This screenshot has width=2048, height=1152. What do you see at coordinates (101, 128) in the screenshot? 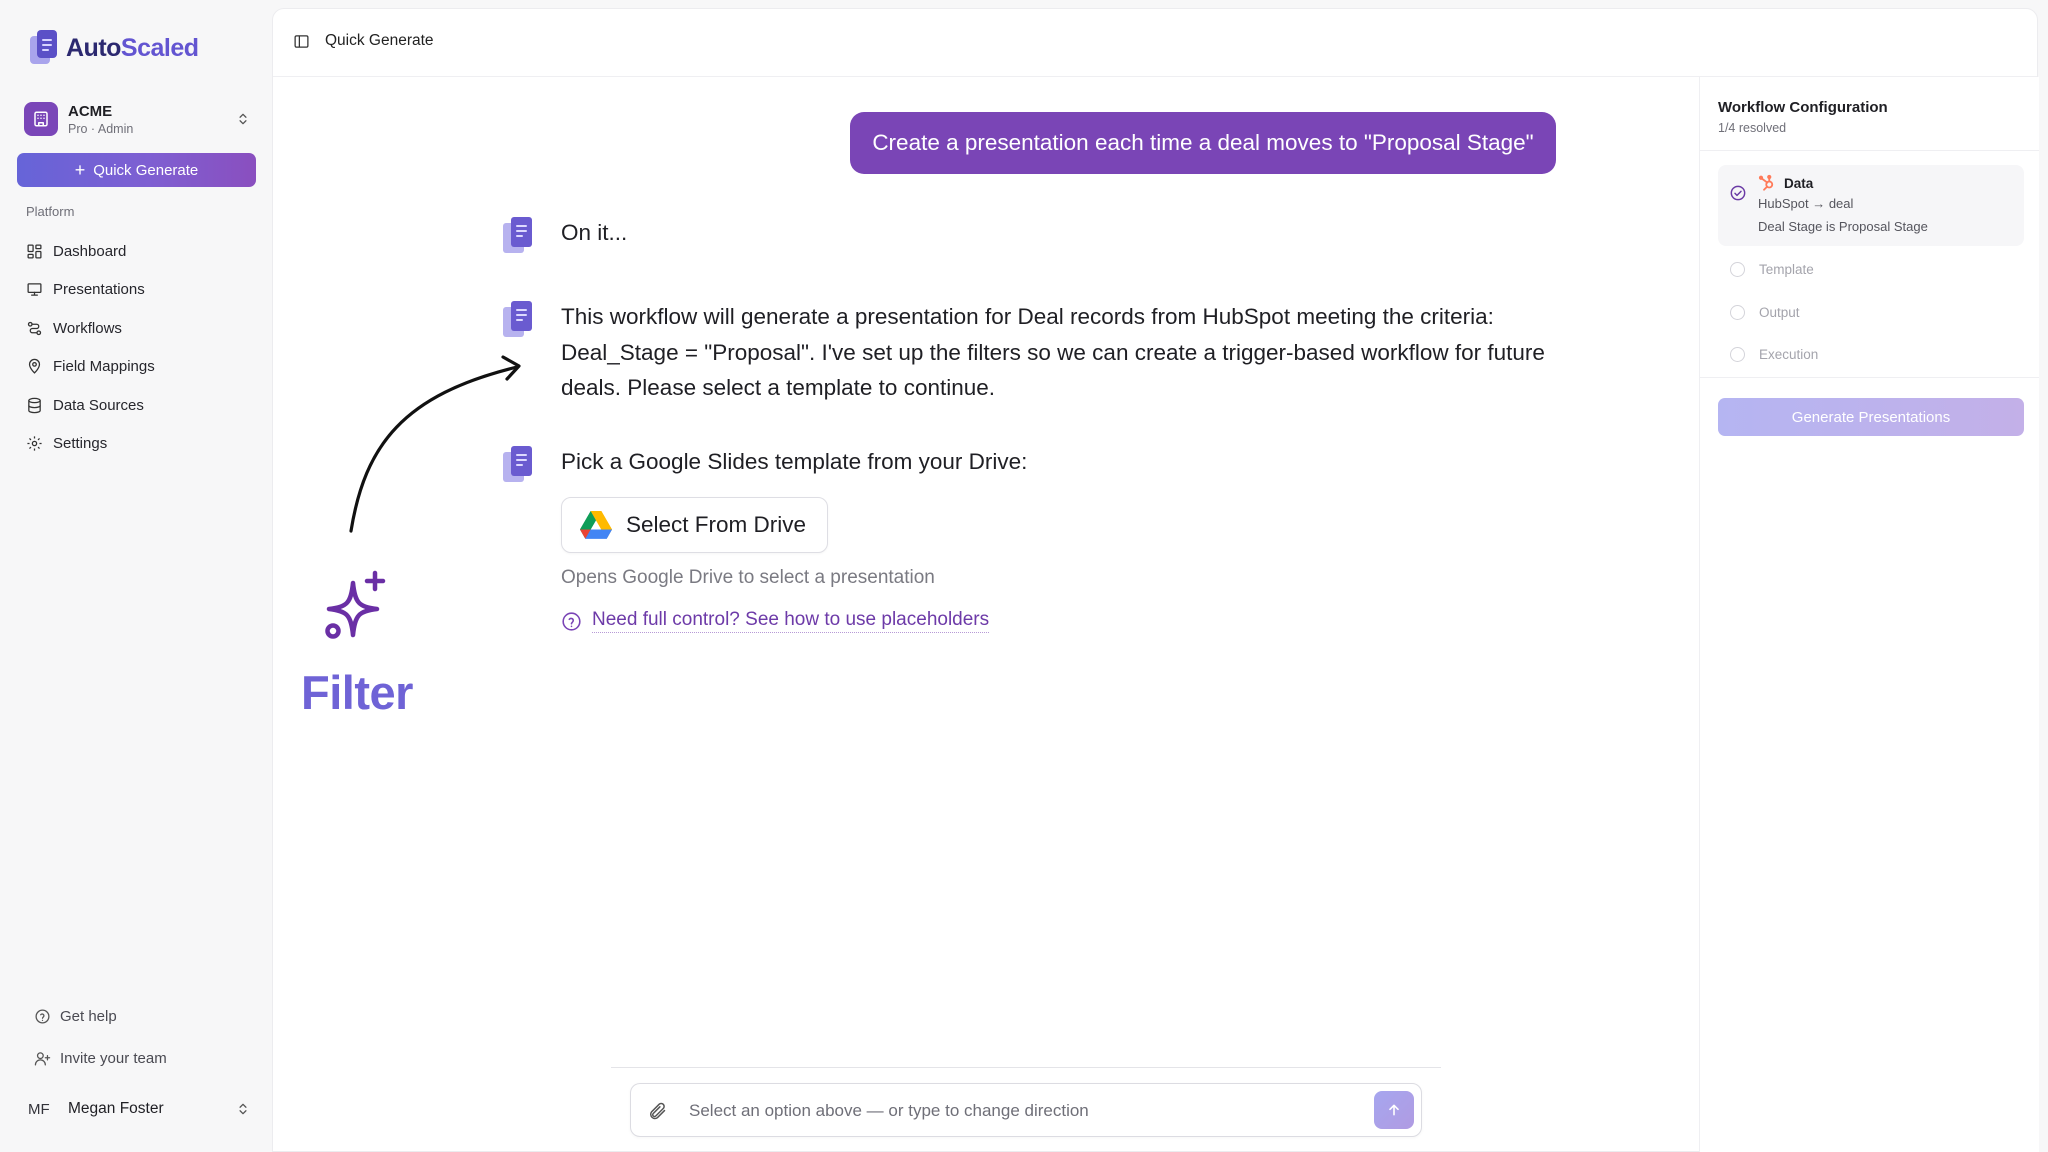
I see `org-plan: Pro · Admin` at bounding box center [101, 128].